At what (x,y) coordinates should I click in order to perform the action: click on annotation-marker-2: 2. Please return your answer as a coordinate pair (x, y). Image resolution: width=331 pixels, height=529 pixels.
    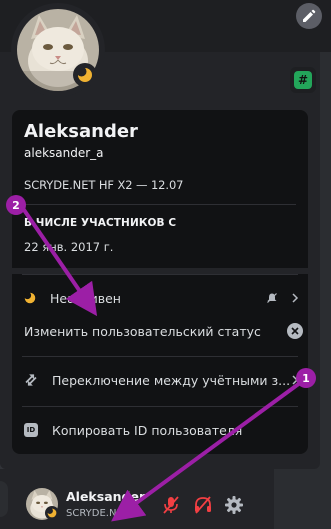
    Looking at the image, I should click on (16, 205).